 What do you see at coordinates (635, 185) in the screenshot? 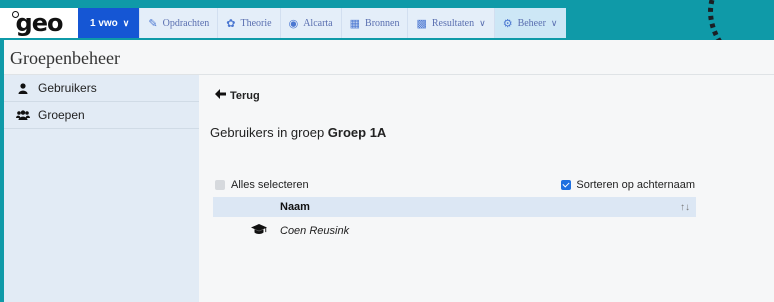
I see `sort-label: Sorteren op achternaam` at bounding box center [635, 185].